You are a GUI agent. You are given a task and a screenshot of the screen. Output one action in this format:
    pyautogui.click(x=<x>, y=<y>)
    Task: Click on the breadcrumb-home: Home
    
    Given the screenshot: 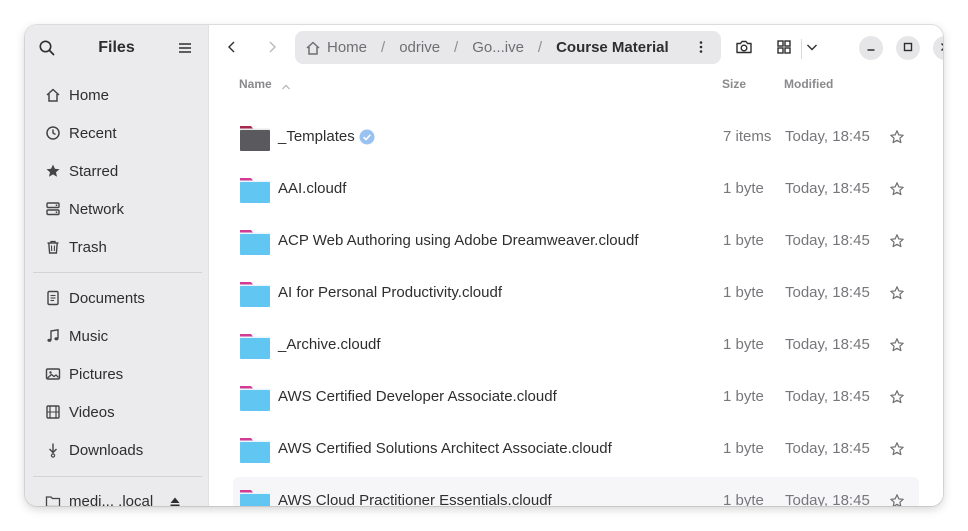 What is the action you would take?
    pyautogui.click(x=347, y=47)
    